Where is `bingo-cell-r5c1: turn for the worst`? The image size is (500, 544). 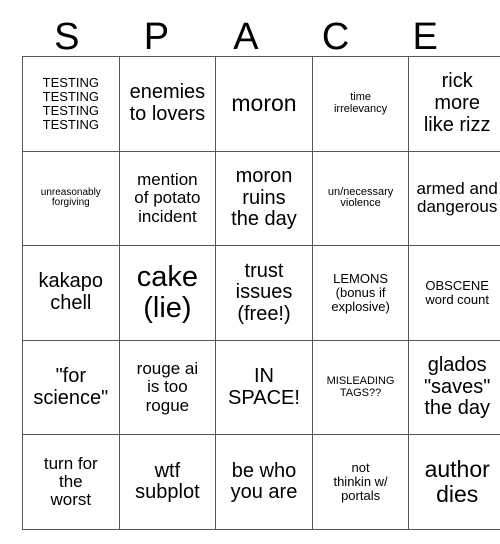
bingo-cell-r5c1: turn for the worst is located at coordinates (71, 482).